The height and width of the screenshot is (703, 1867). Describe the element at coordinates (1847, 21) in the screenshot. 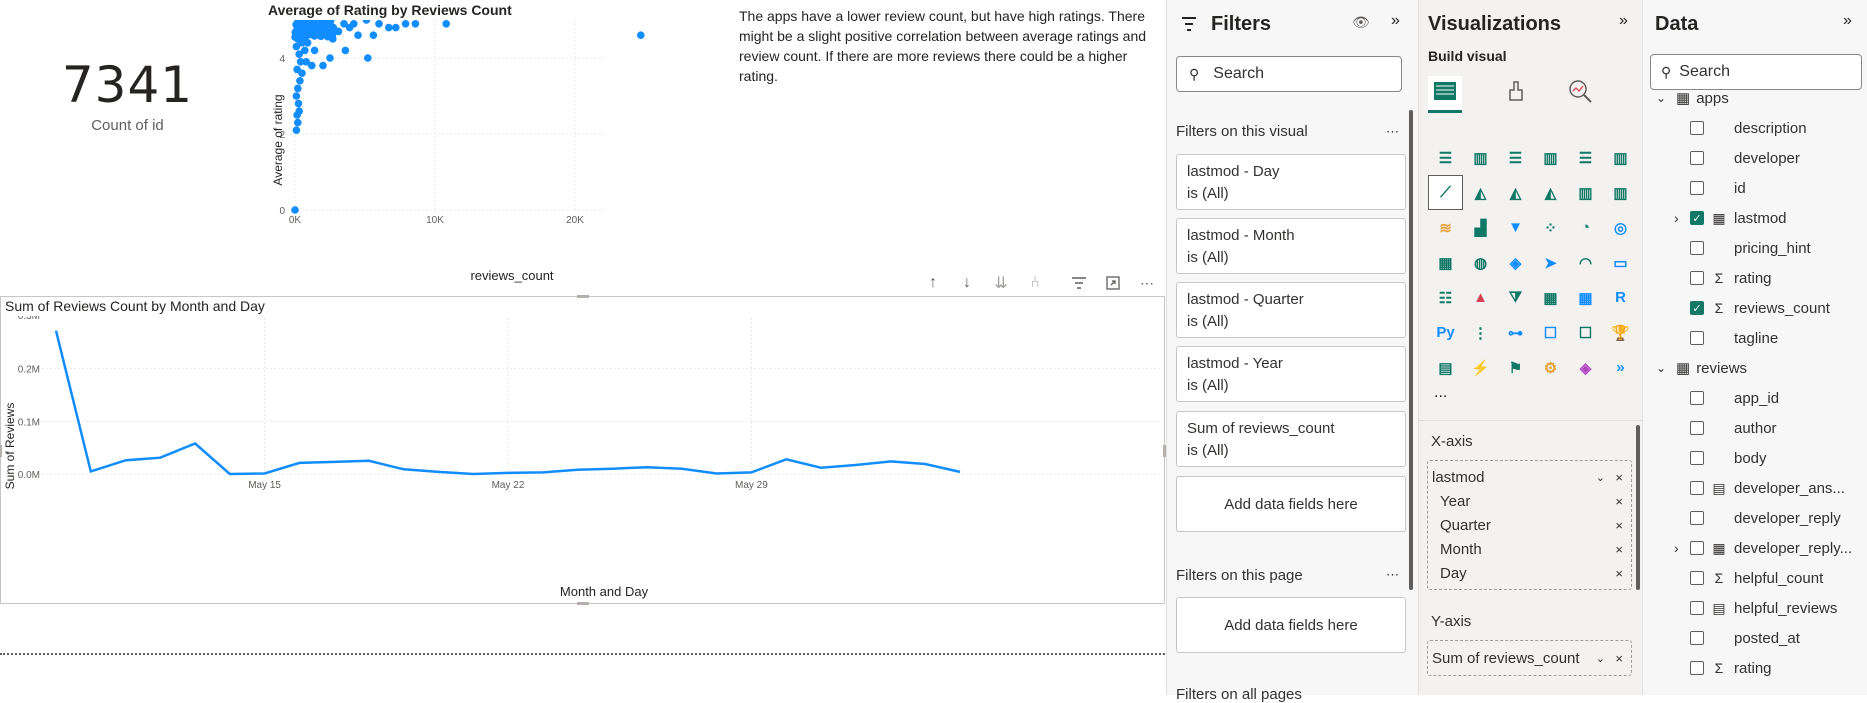

I see `collapse-data-icon: »` at that location.